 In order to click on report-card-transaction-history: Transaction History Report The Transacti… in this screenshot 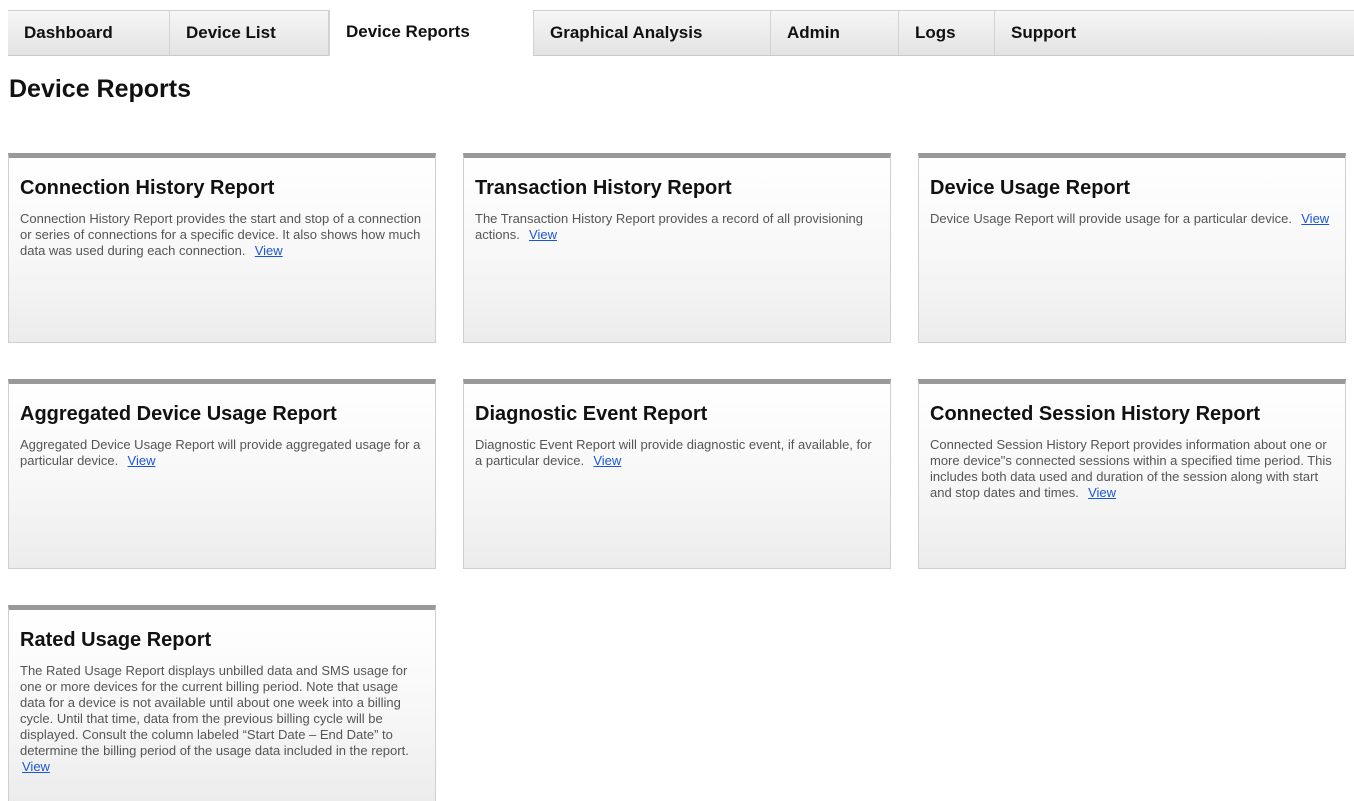, I will do `click(677, 248)`.